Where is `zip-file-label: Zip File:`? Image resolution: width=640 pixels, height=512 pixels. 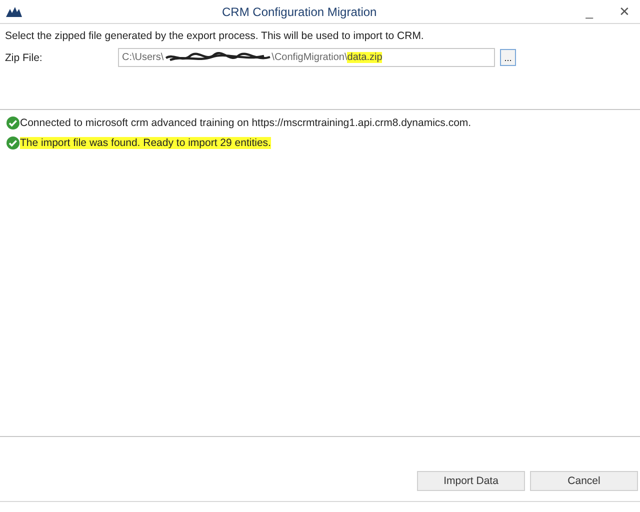
zip-file-label: Zip File: is located at coordinates (24, 58).